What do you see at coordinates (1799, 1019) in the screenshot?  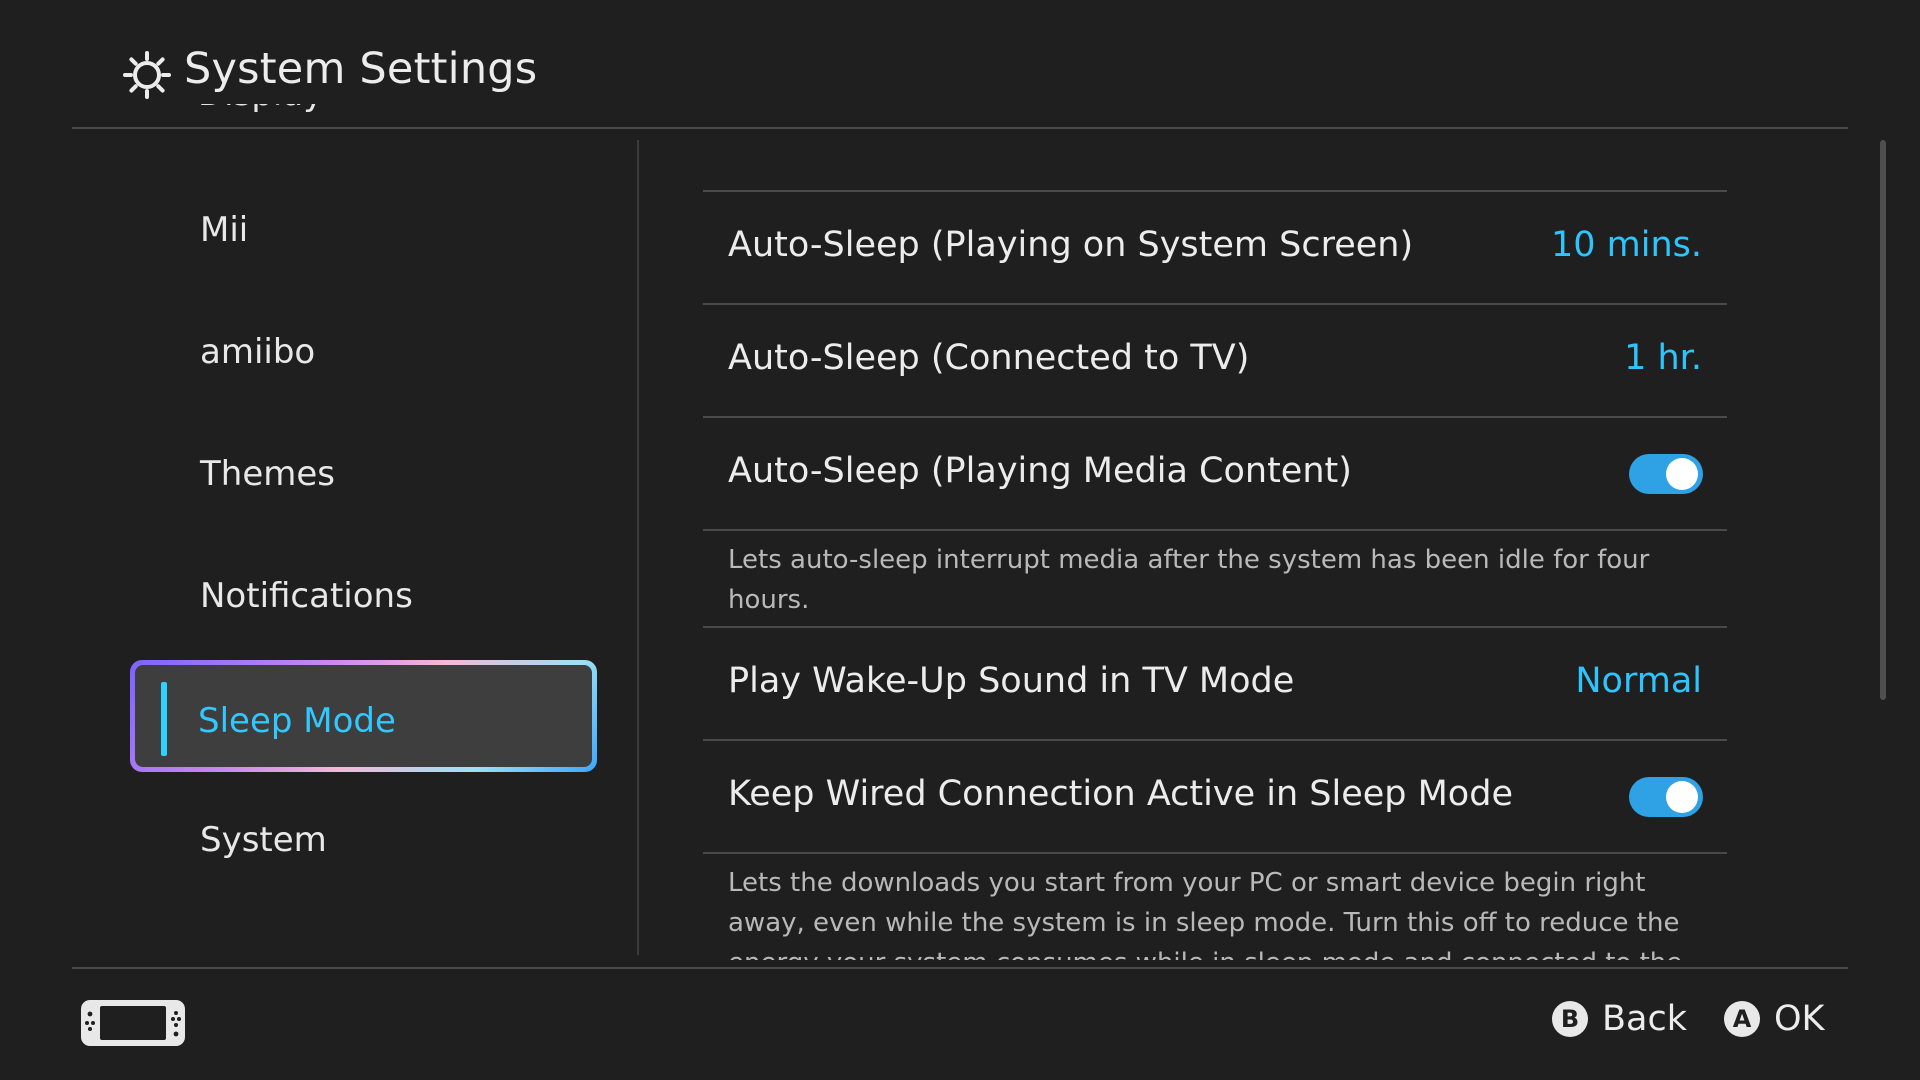 I see `ok-label: OK` at bounding box center [1799, 1019].